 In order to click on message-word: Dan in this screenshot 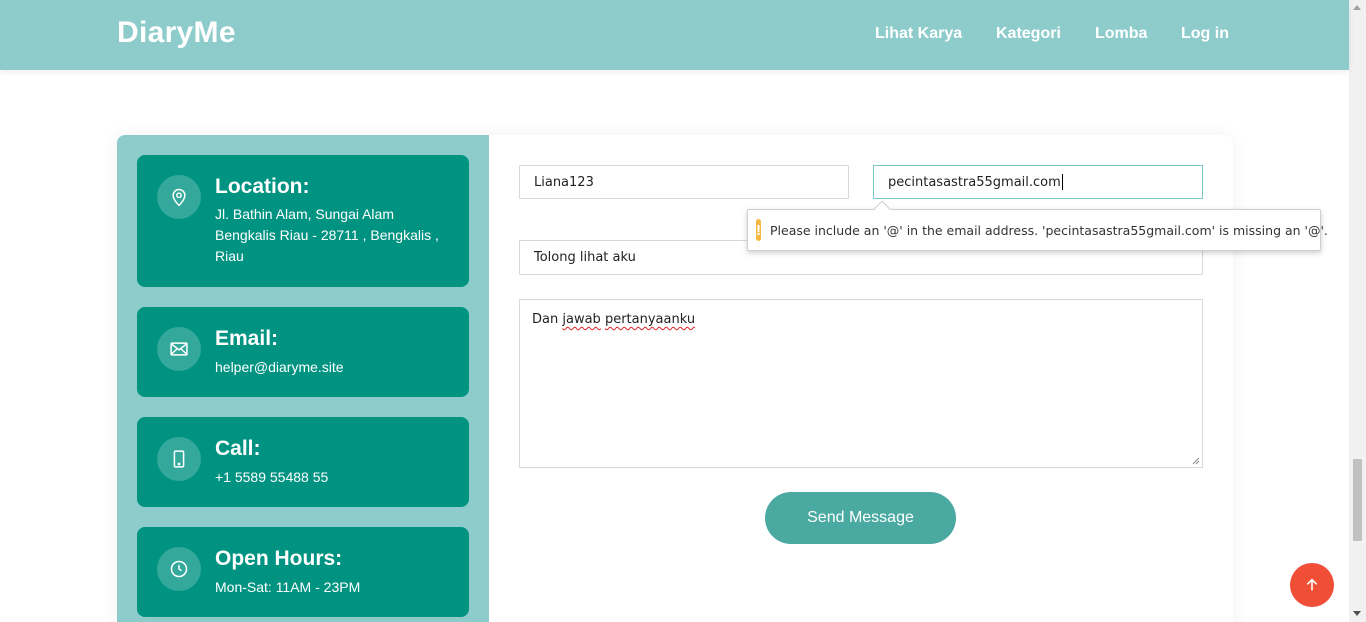, I will do `click(545, 319)`.